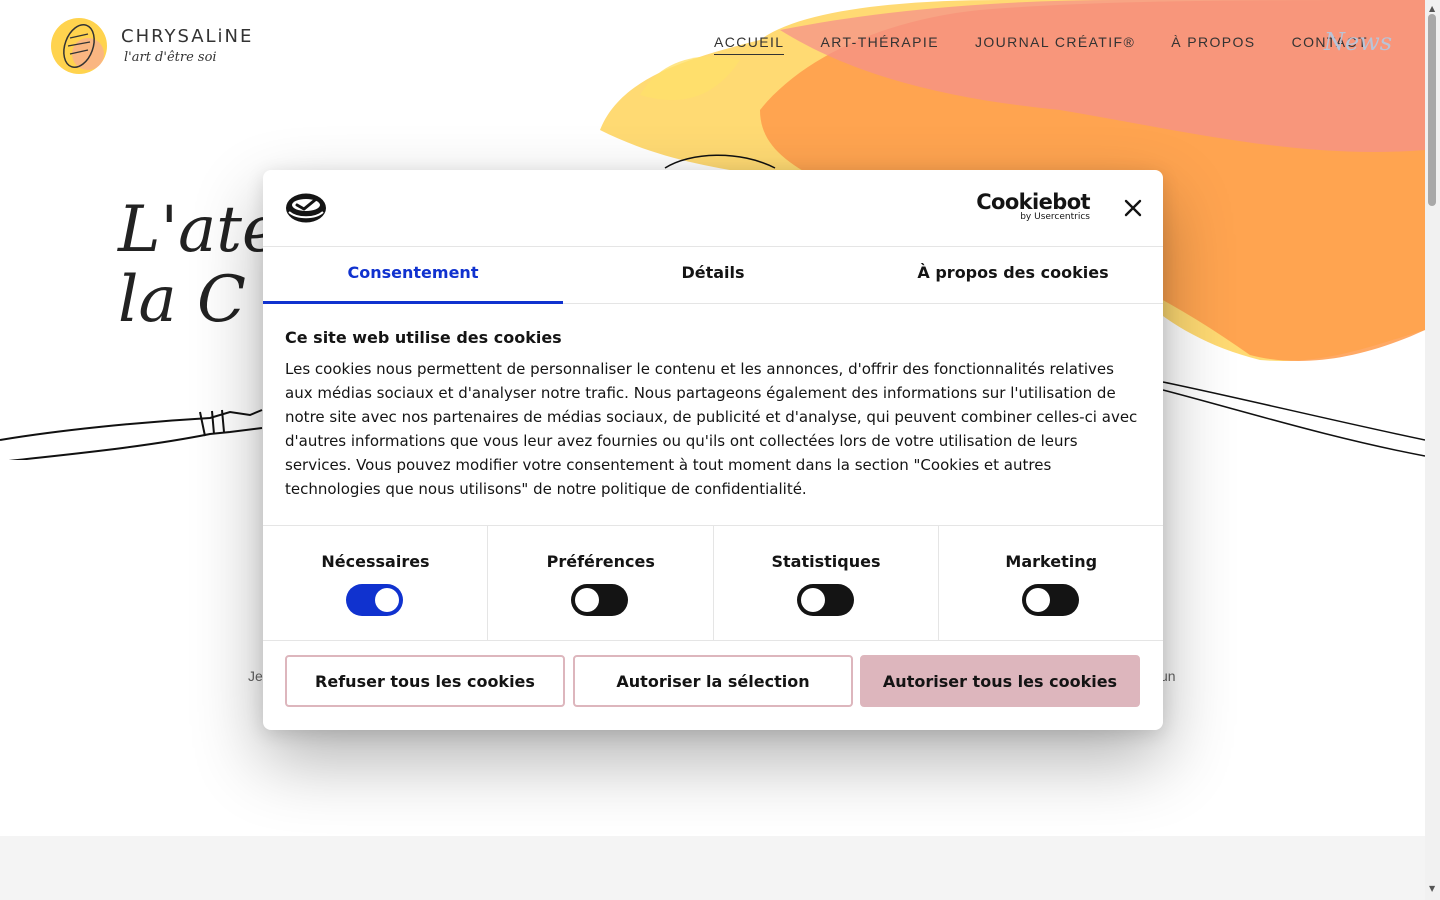 The image size is (1440, 900). What do you see at coordinates (1358, 42) in the screenshot?
I see `nav-item-news: News` at bounding box center [1358, 42].